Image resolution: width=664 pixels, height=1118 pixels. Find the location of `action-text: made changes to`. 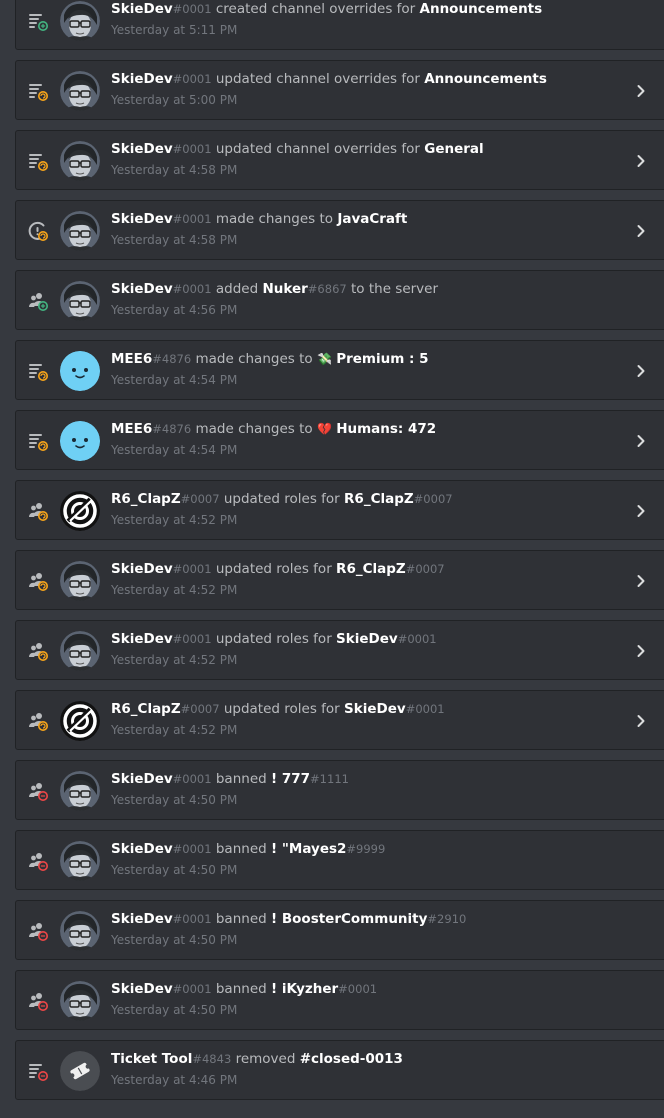

action-text: made changes to is located at coordinates (254, 359).